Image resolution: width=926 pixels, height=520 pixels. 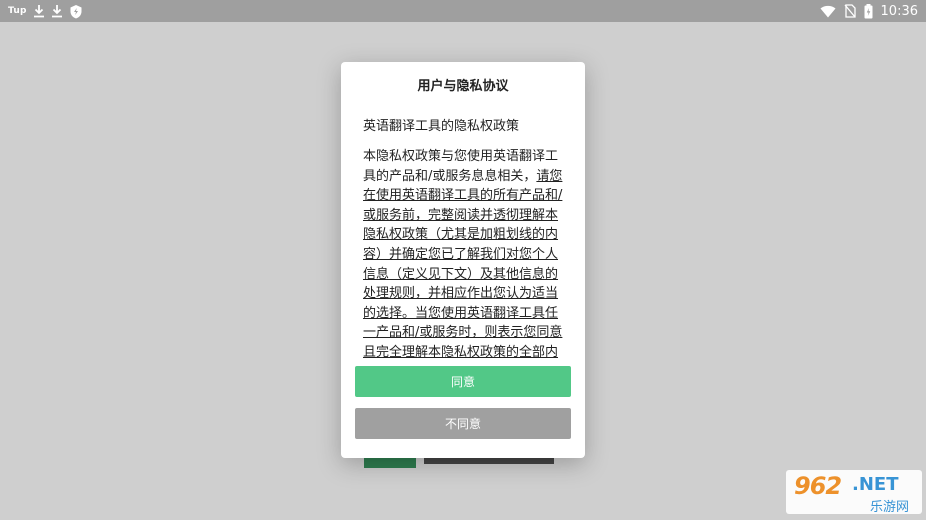 I want to click on status-app-name: Tup, so click(x=17, y=11).